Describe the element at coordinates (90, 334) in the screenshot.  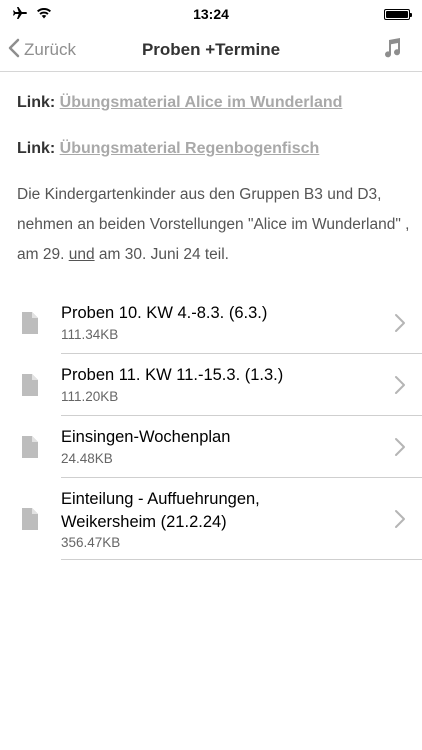
I see `file-size: 111.34KB` at that location.